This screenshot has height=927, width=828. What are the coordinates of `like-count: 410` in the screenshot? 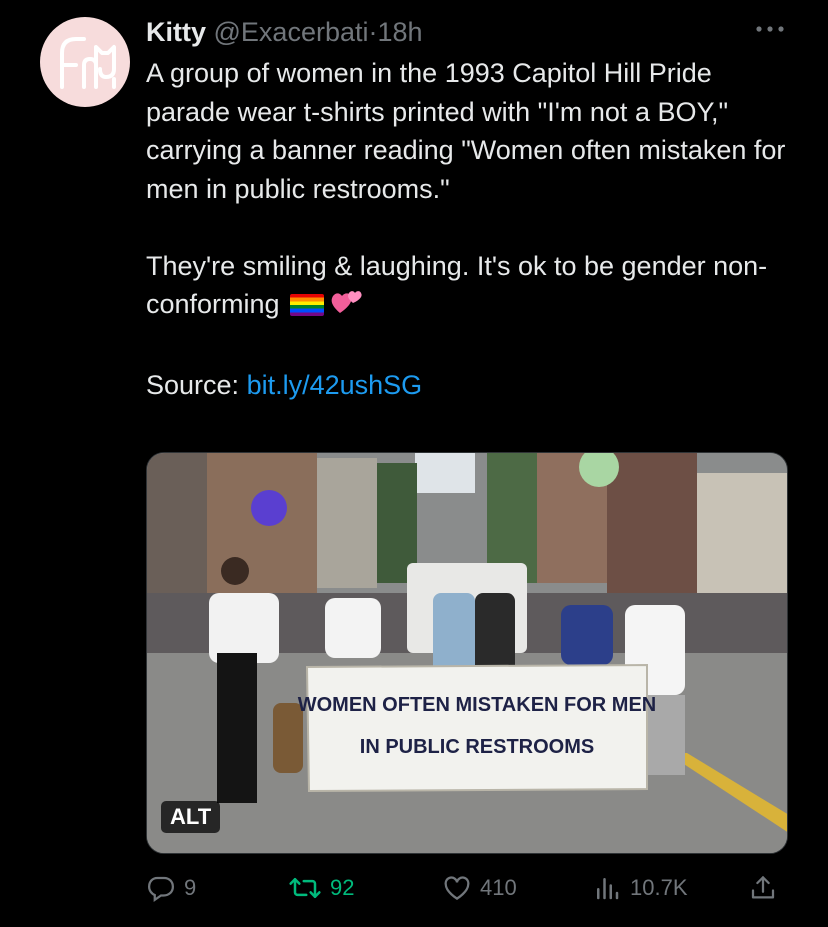 It's located at (498, 887).